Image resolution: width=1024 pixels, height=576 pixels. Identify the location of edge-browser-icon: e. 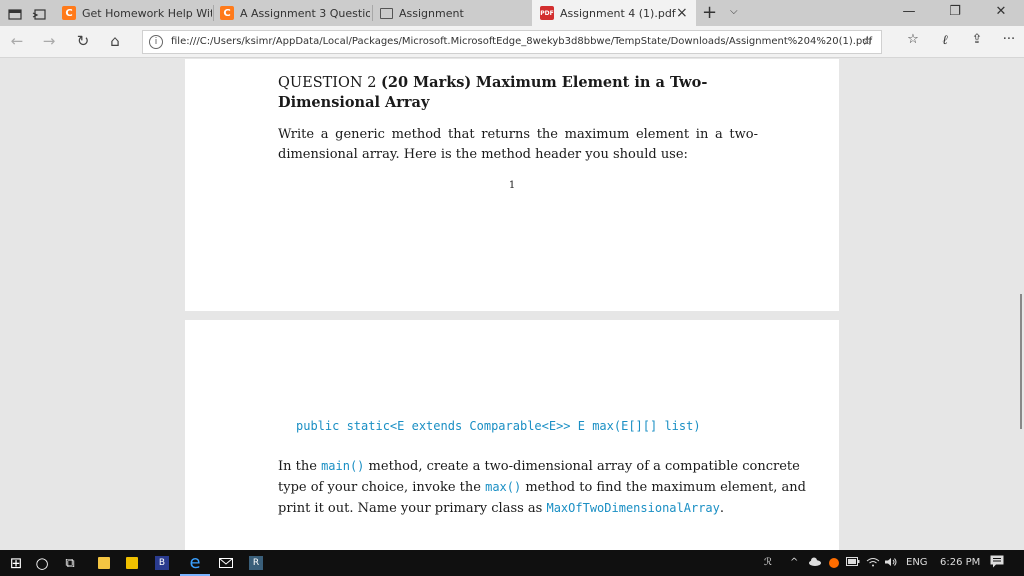
(195, 563).